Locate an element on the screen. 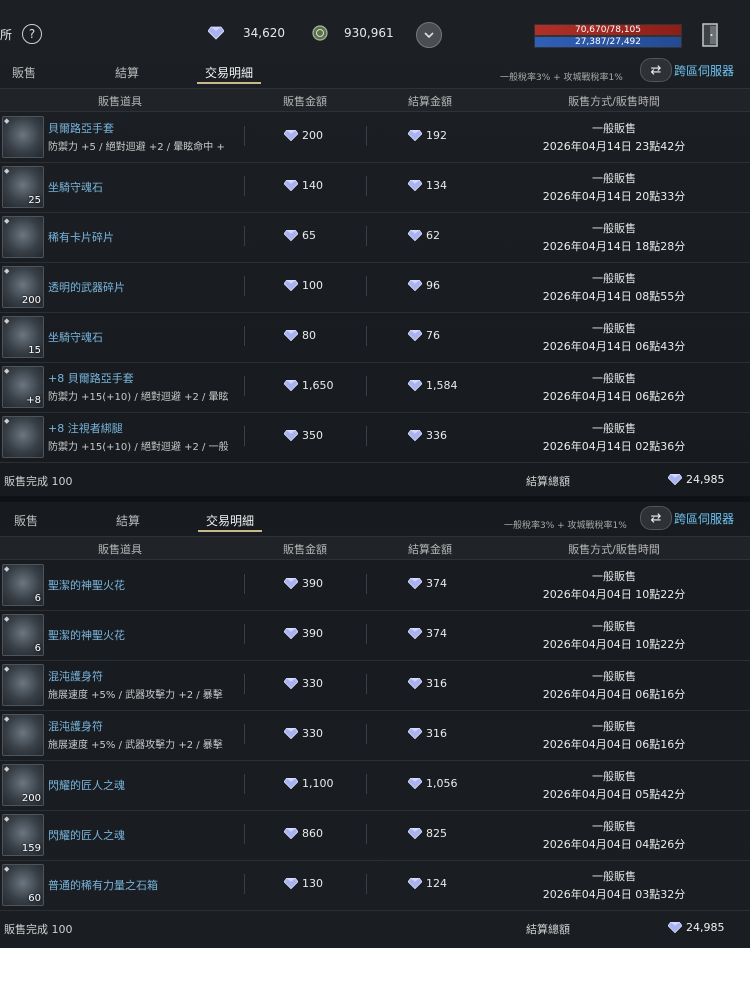 The height and width of the screenshot is (1000, 750). sale-time: 2026年04月04日 04點26分 is located at coordinates (614, 844).